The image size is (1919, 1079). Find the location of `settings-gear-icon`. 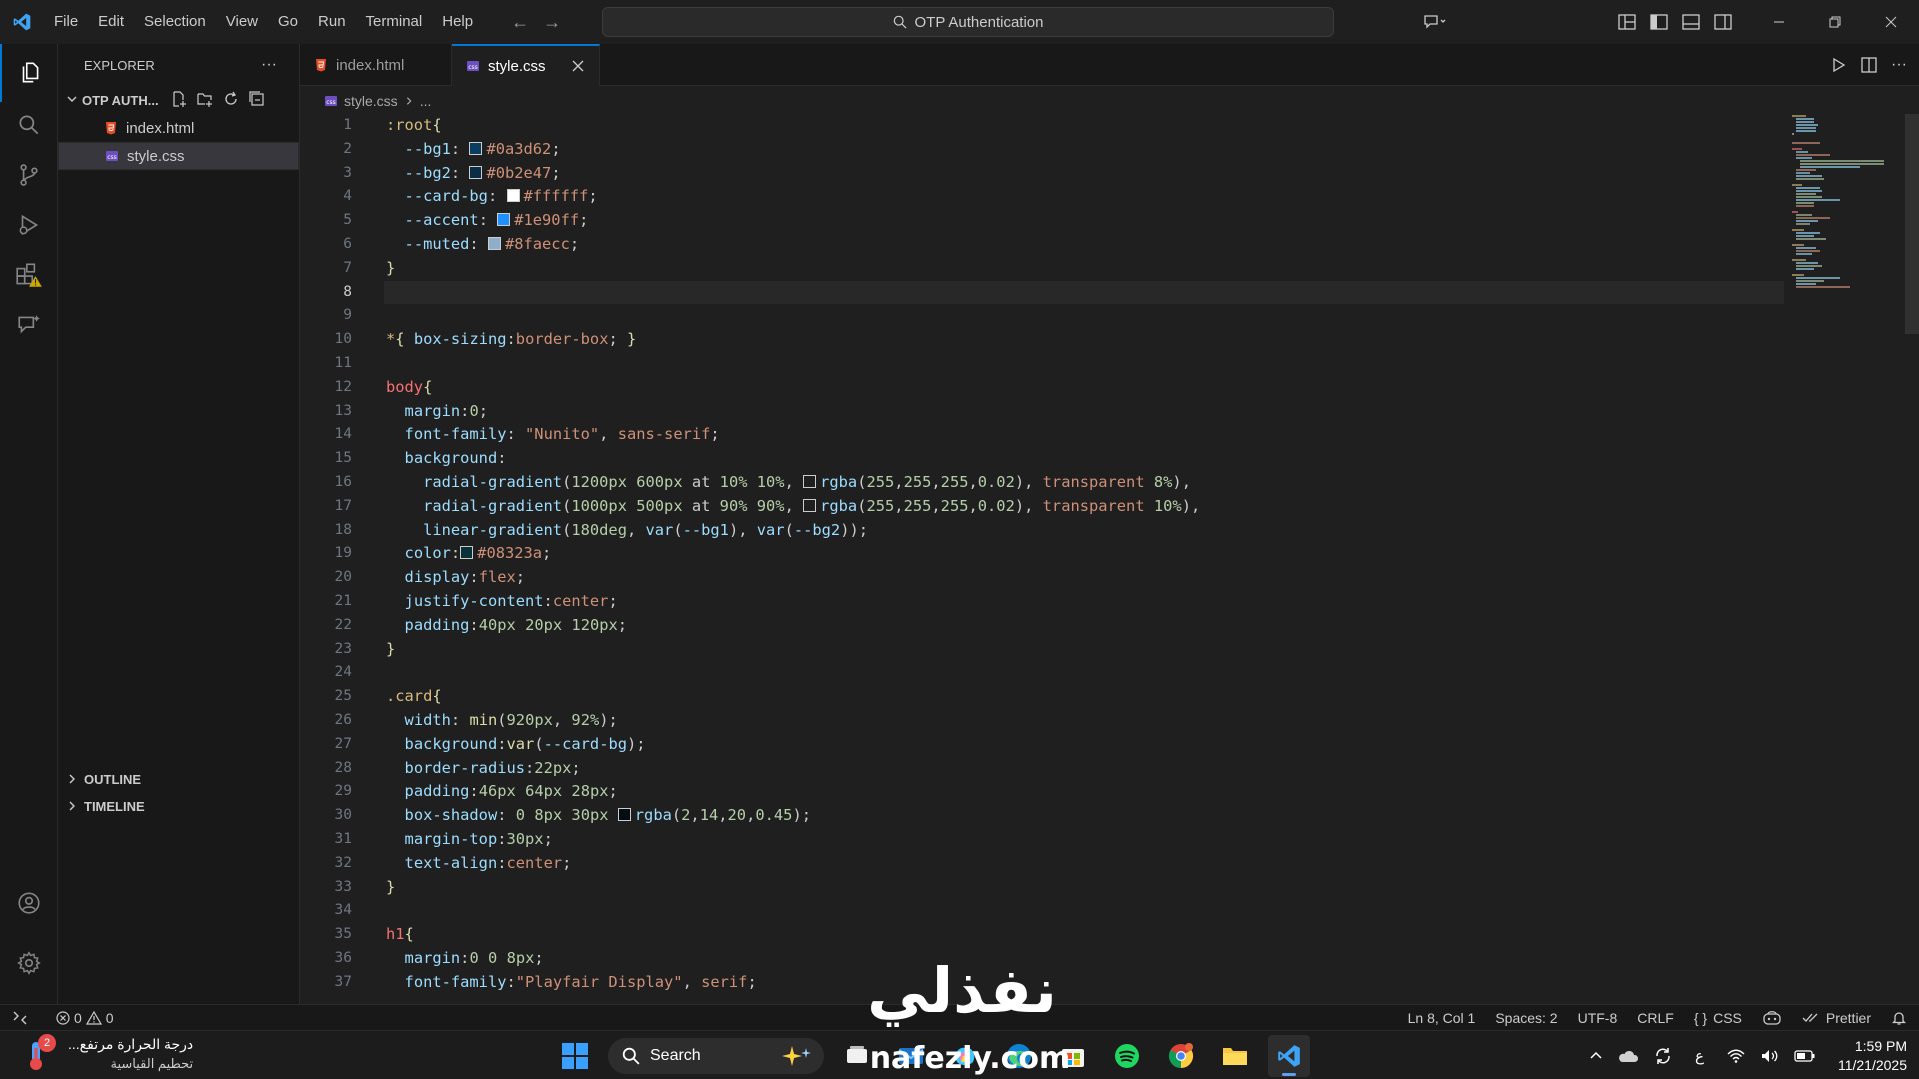

settings-gear-icon is located at coordinates (29, 963).